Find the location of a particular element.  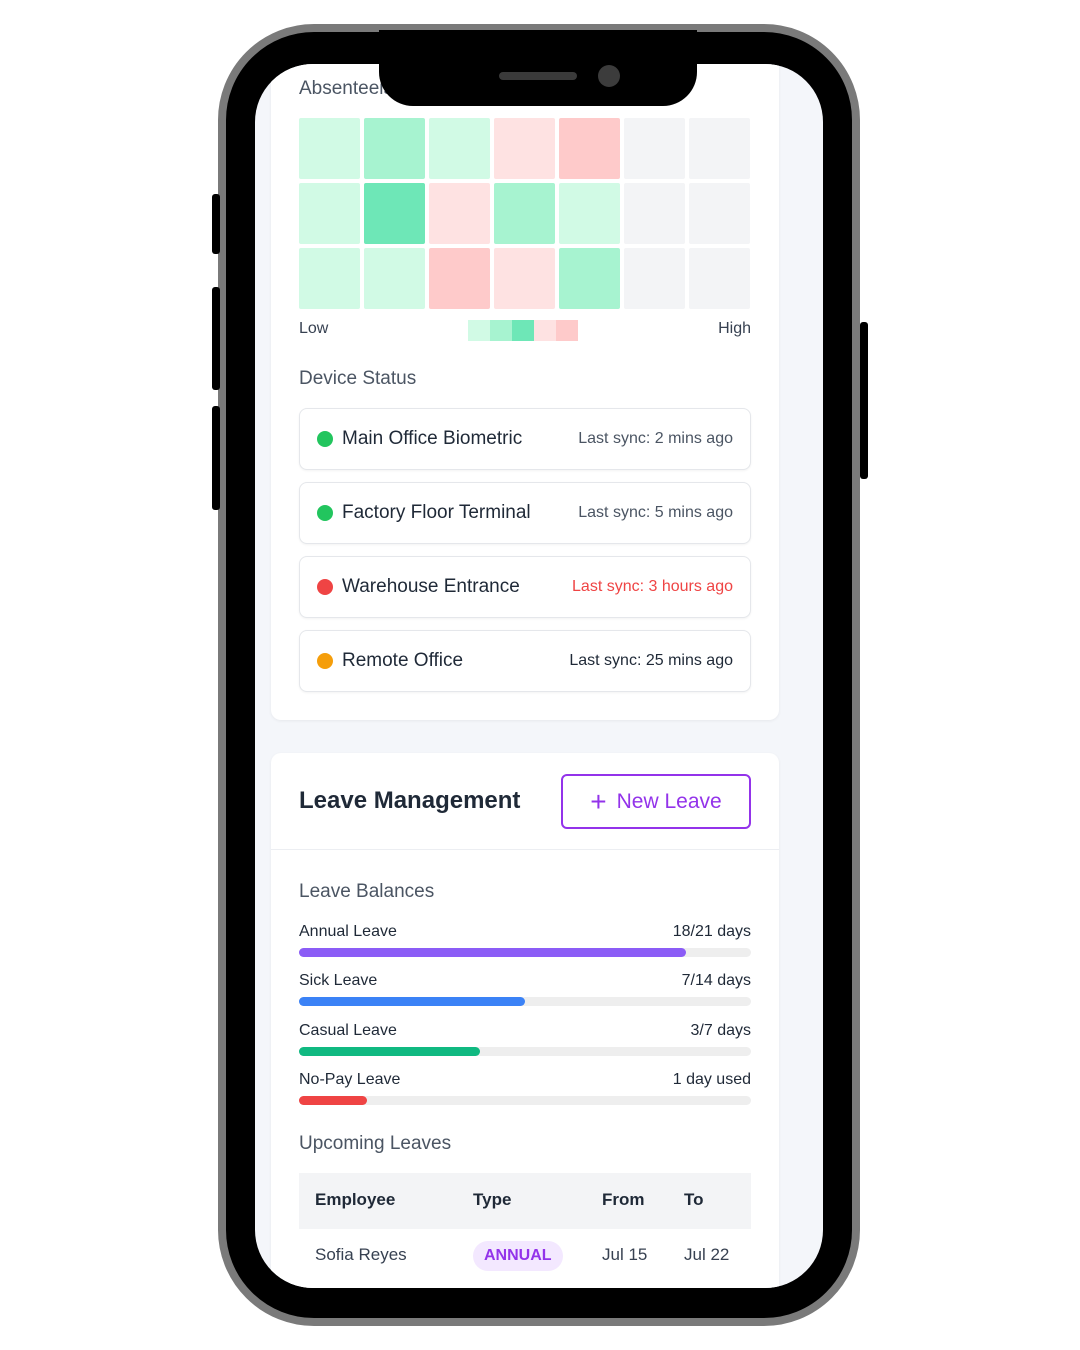

leave-type-label: Annual Leave is located at coordinates (348, 931).